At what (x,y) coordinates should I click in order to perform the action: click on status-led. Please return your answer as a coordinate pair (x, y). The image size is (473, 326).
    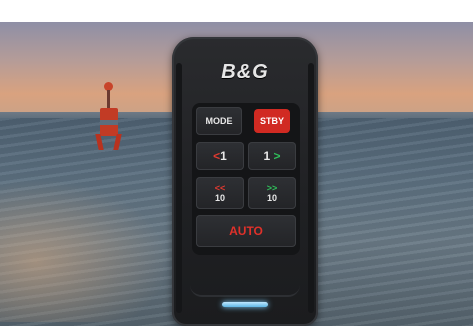
    Looking at the image, I should click on (245, 304).